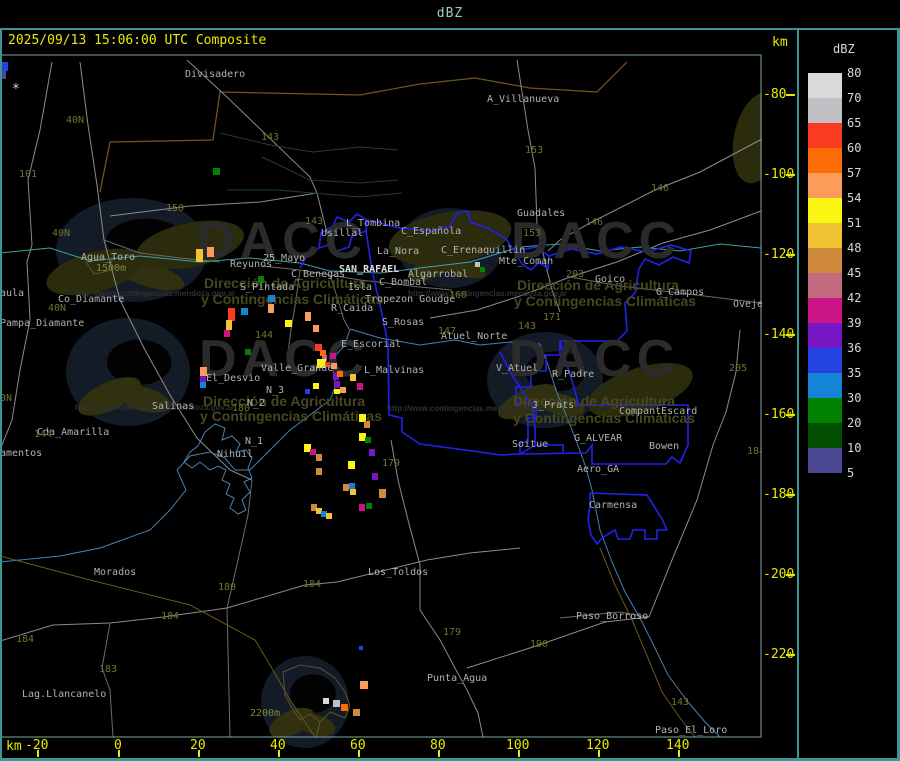 This screenshot has height=761, width=900. I want to click on place-label: El_Desvio, so click(233, 378).